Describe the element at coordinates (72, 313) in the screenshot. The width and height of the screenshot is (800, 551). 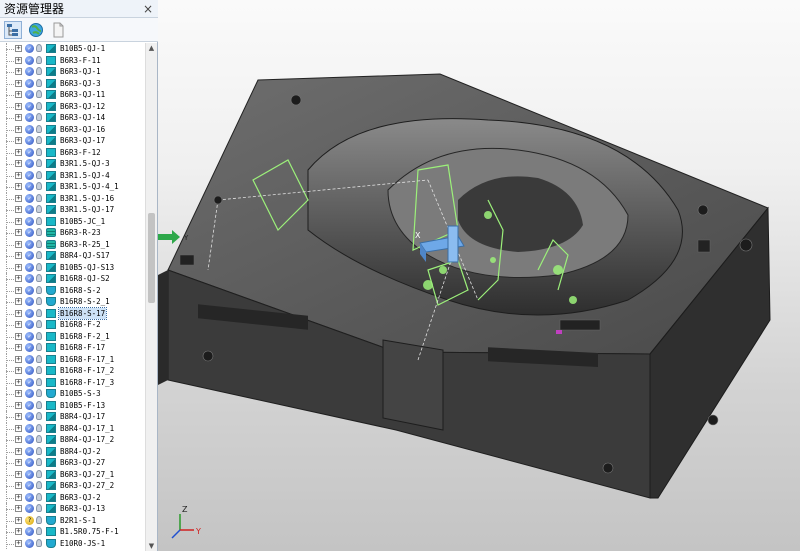
I see `tree-item: + ✓ B16R8-S-17` at that location.